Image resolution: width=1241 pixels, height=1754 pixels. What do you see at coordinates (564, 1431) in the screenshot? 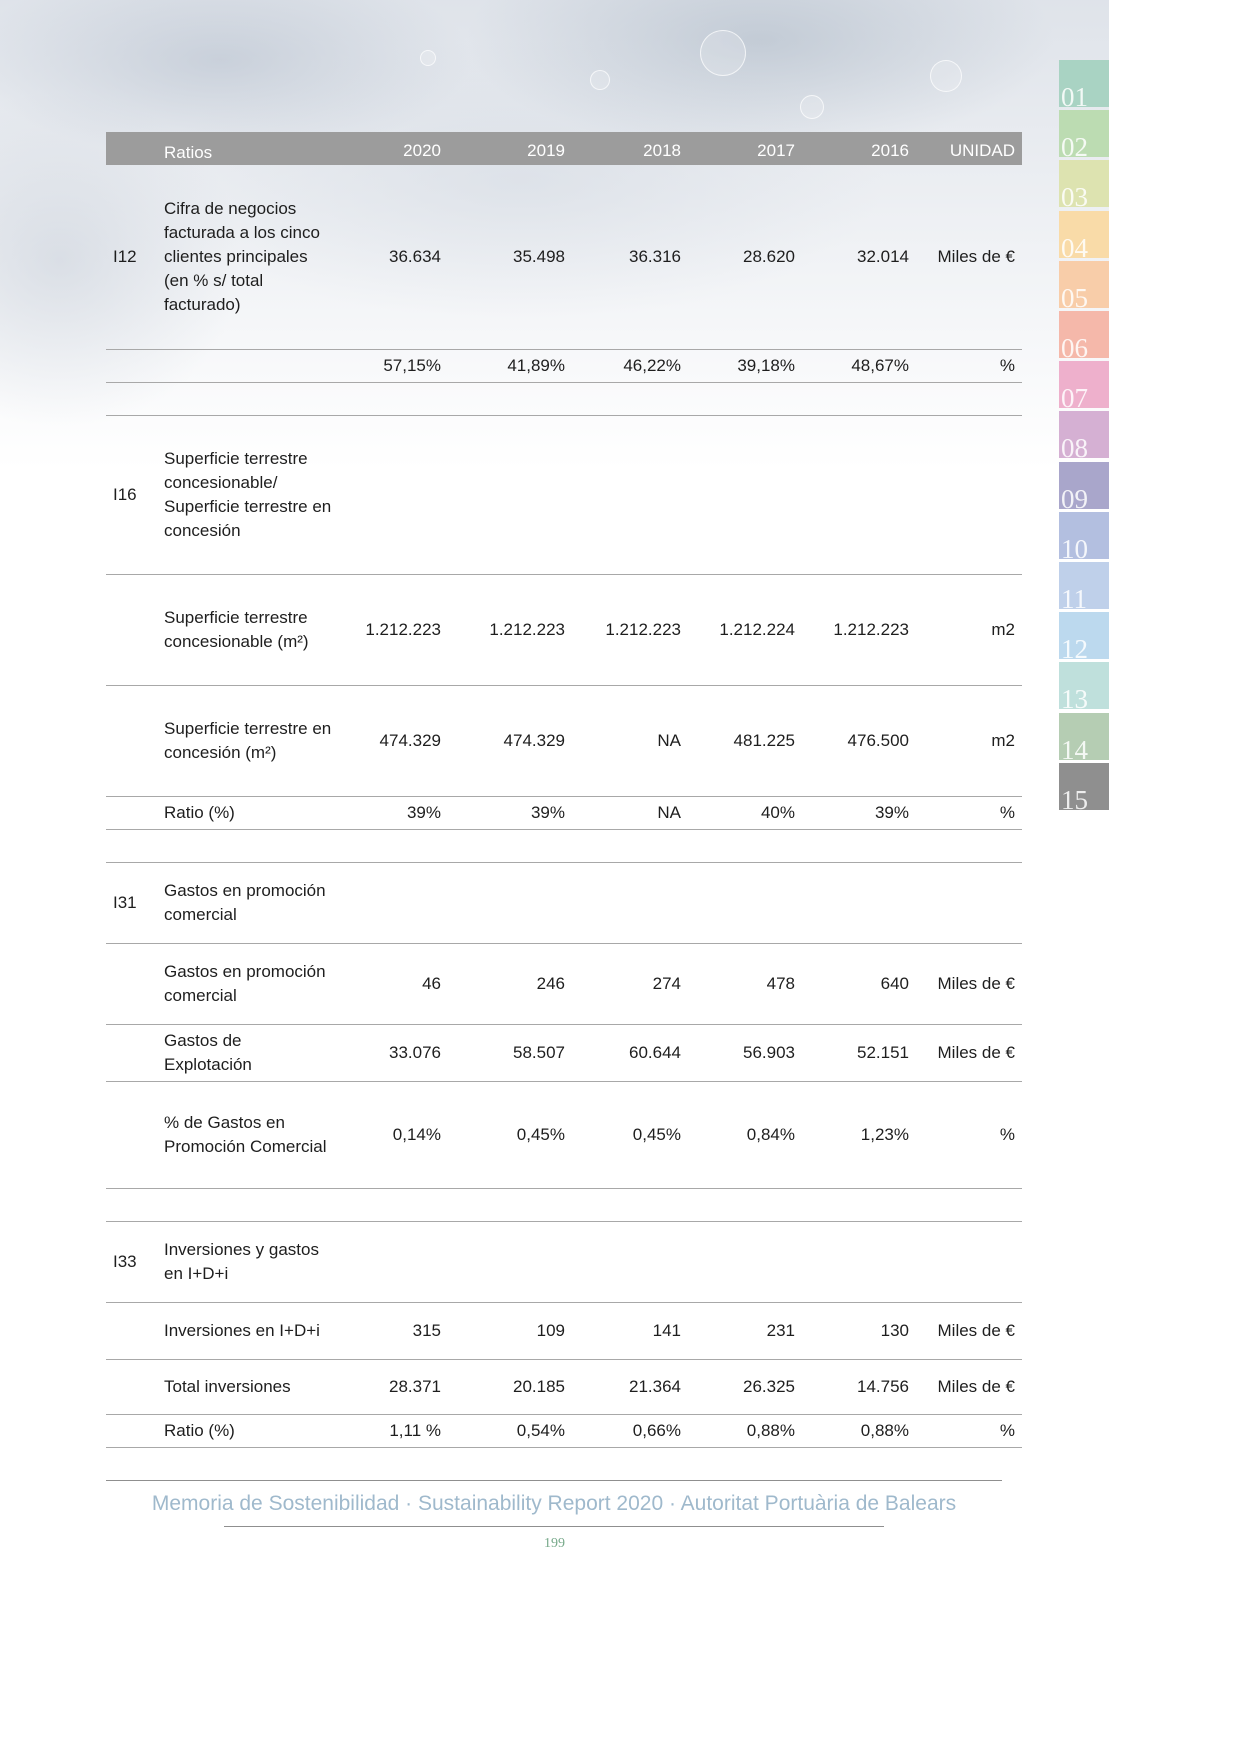
I see `table-row: Ratio (%) 1,11 % 0,54% 0,66% 0,88% 0,88%%` at bounding box center [564, 1431].